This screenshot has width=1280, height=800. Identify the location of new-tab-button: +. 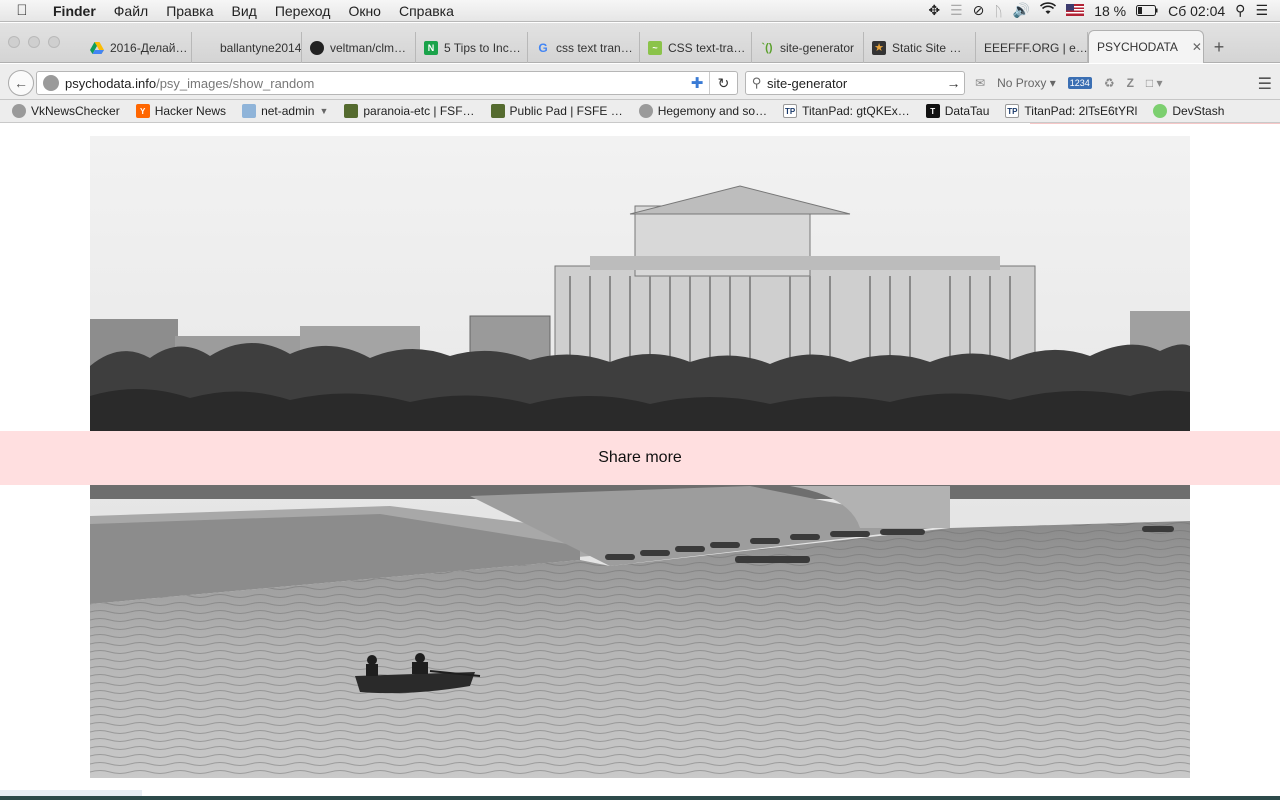
(1219, 47).